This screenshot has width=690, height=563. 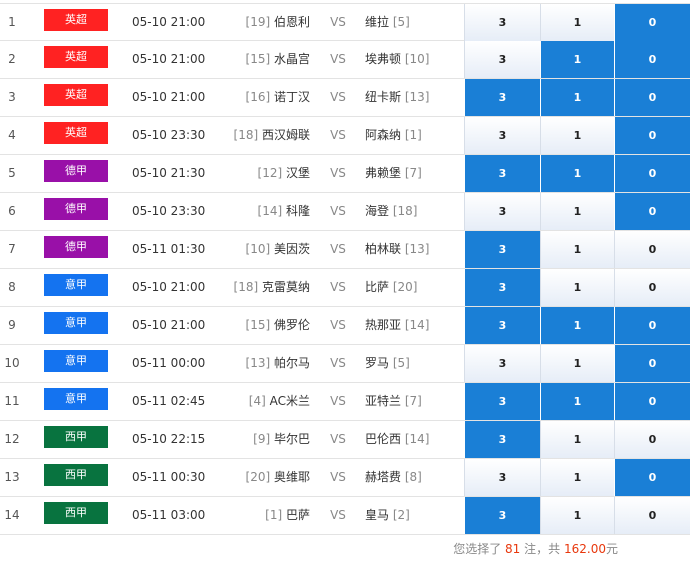 I want to click on away-team-name: 埃弗顿, so click(x=383, y=59).